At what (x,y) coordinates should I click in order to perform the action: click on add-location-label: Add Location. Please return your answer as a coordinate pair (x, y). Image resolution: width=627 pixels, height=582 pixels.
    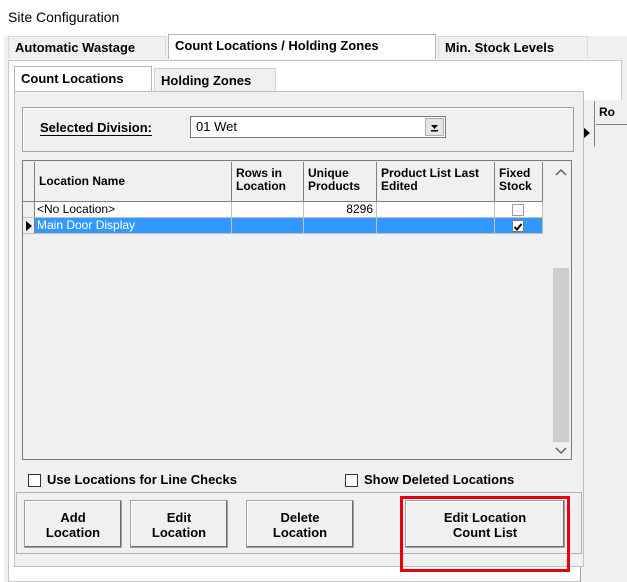
    Looking at the image, I should click on (73, 525).